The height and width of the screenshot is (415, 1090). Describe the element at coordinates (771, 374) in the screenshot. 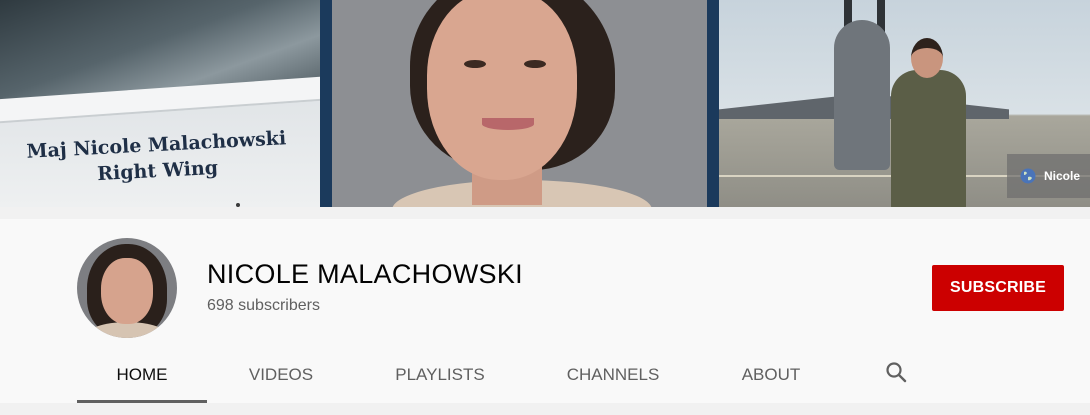

I see `tab-about: ABOUT` at that location.